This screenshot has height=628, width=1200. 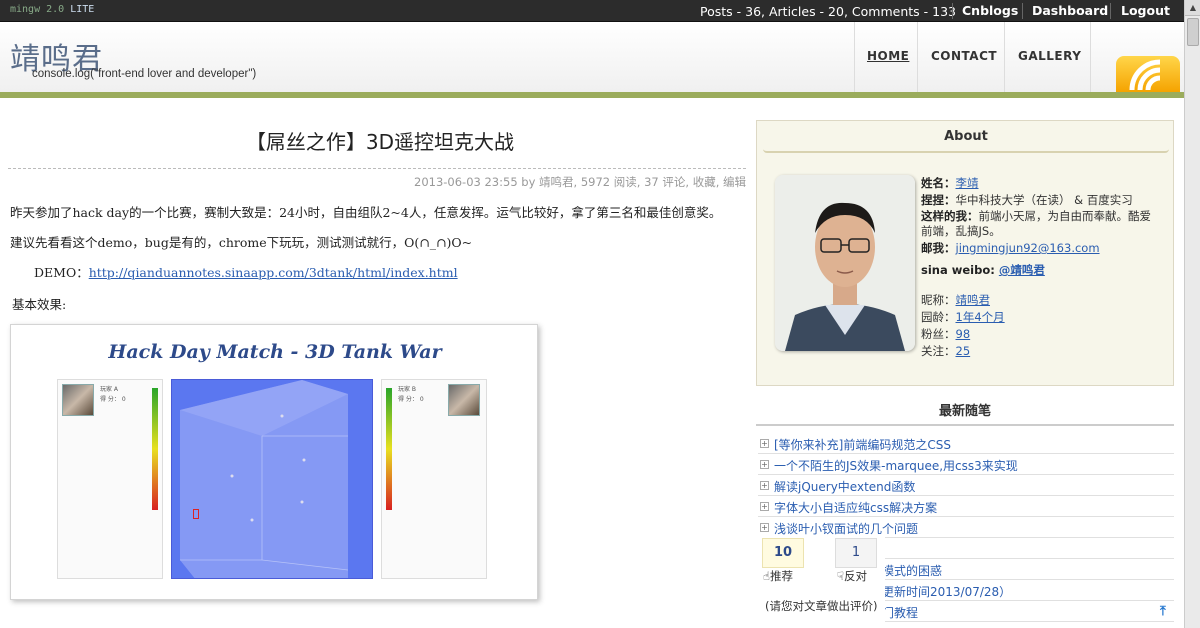 I want to click on info-self-row-2: 前端，乱搞JS。, so click(x=961, y=231).